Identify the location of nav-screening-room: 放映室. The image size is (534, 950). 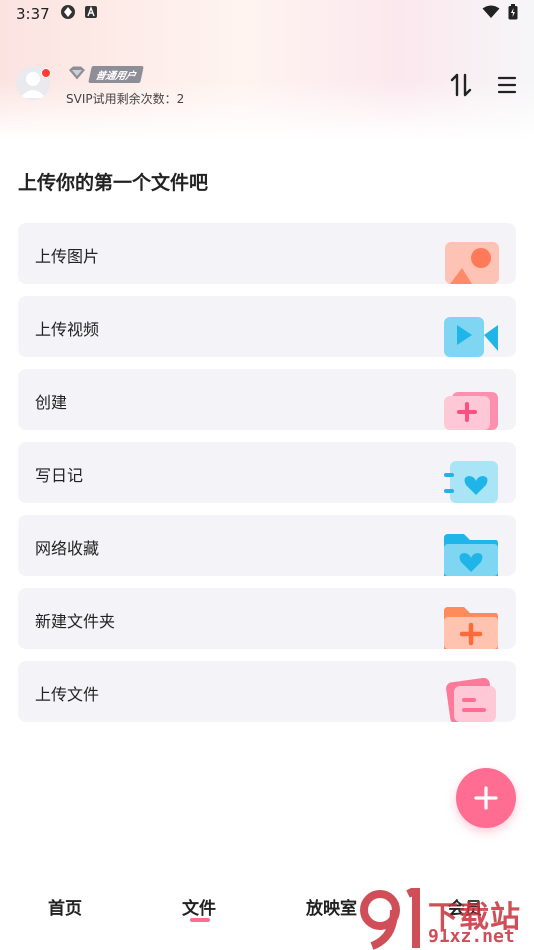
(331, 906).